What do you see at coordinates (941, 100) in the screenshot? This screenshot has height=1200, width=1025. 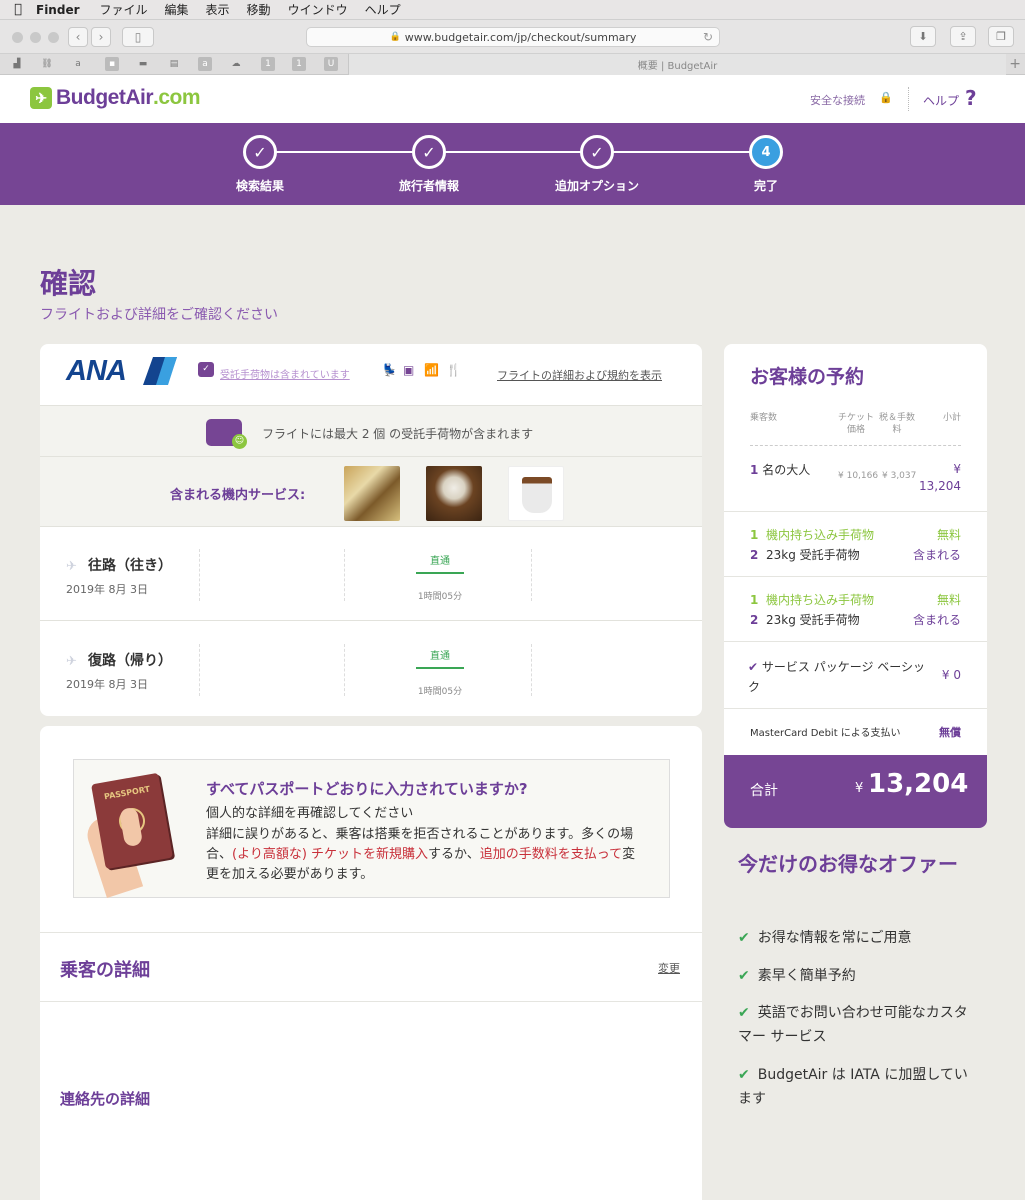 I see `help-link: ヘルプ` at bounding box center [941, 100].